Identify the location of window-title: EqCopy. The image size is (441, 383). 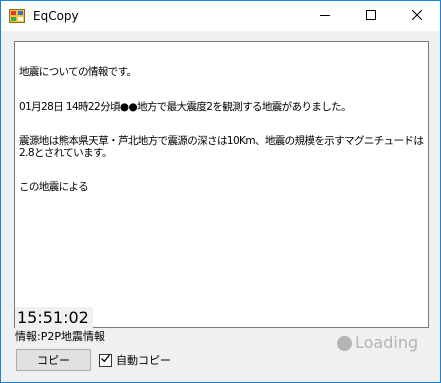
(56, 16).